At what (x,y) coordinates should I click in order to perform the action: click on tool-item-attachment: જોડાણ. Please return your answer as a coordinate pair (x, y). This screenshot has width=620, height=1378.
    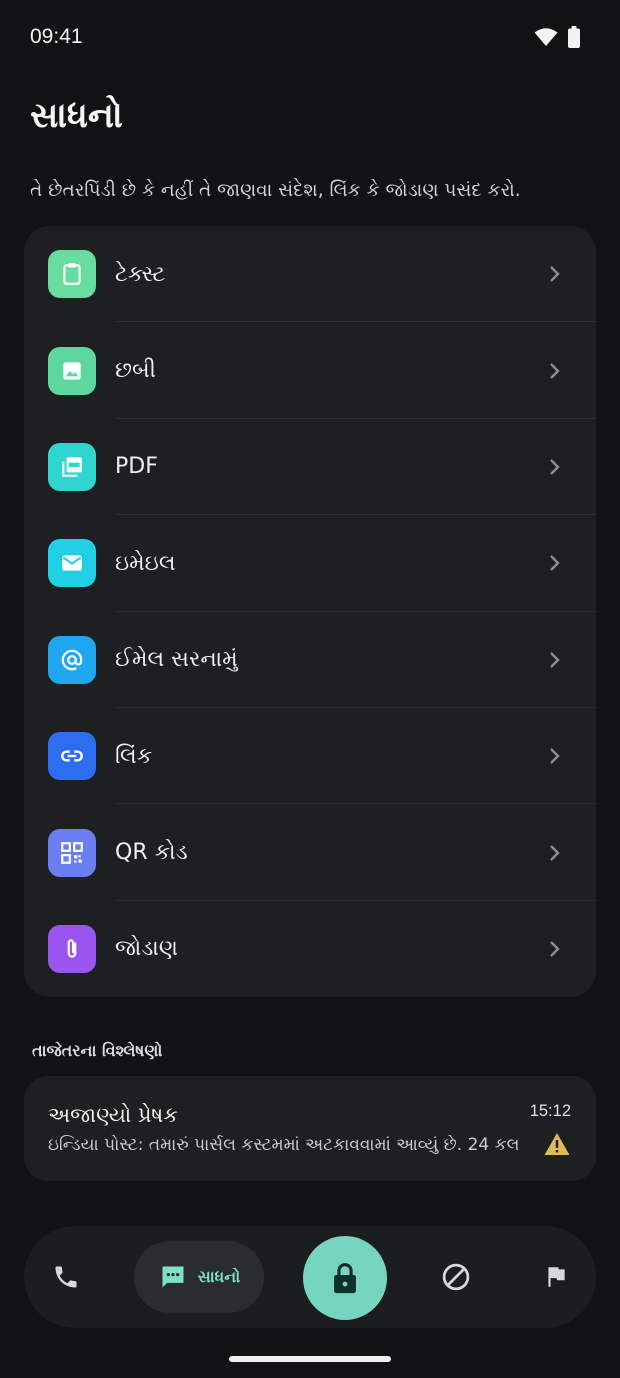
    Looking at the image, I should click on (310, 949).